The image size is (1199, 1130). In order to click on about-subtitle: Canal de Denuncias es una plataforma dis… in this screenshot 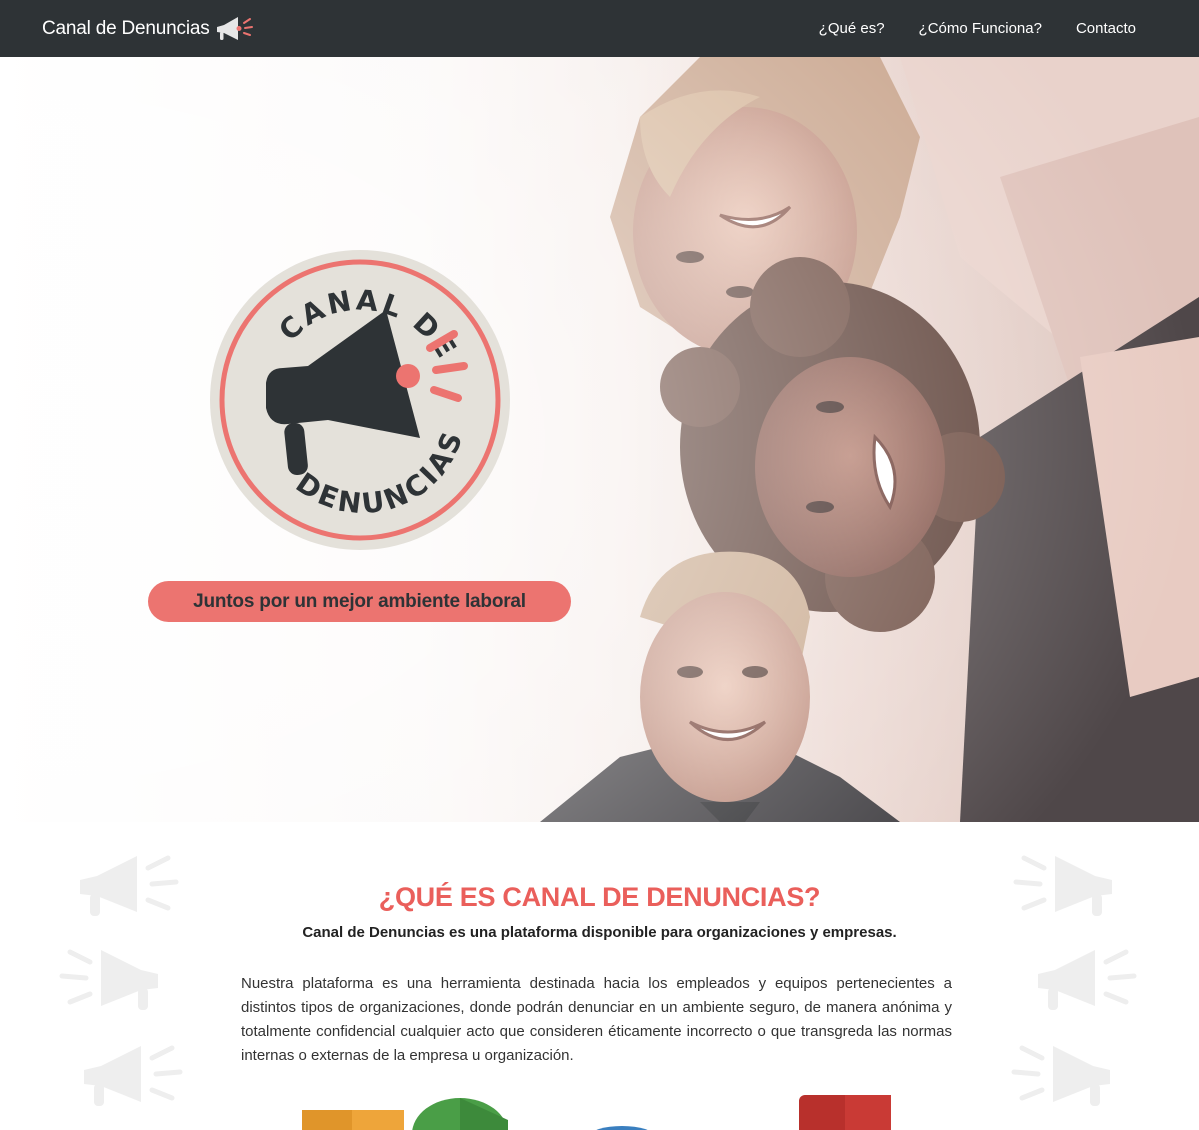, I will do `click(599, 932)`.